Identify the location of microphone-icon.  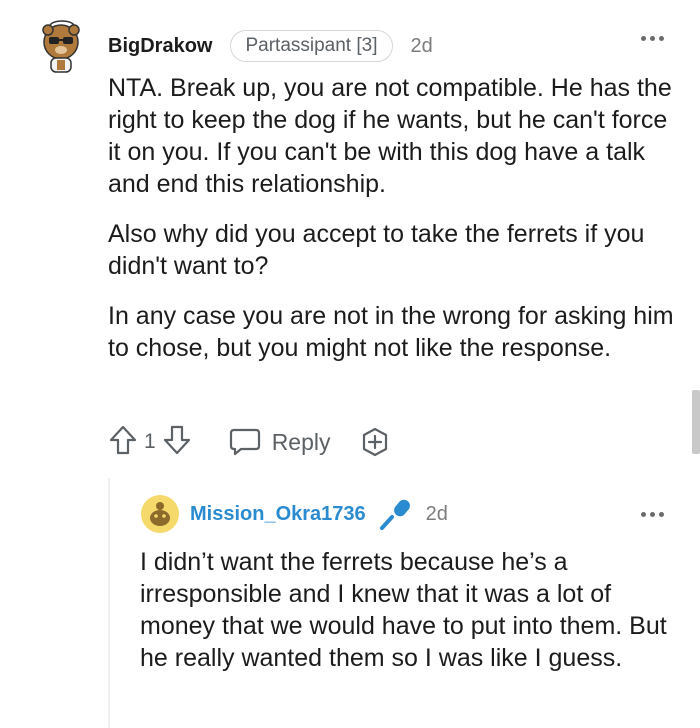
(395, 514).